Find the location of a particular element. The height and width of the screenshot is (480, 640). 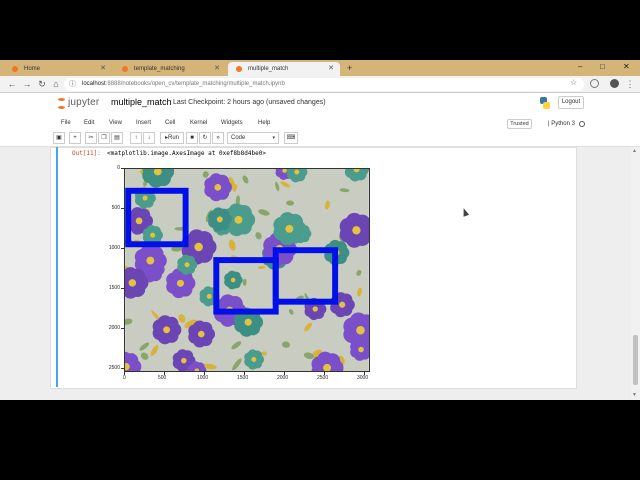

x-tick-label: 3000 is located at coordinates (363, 378).